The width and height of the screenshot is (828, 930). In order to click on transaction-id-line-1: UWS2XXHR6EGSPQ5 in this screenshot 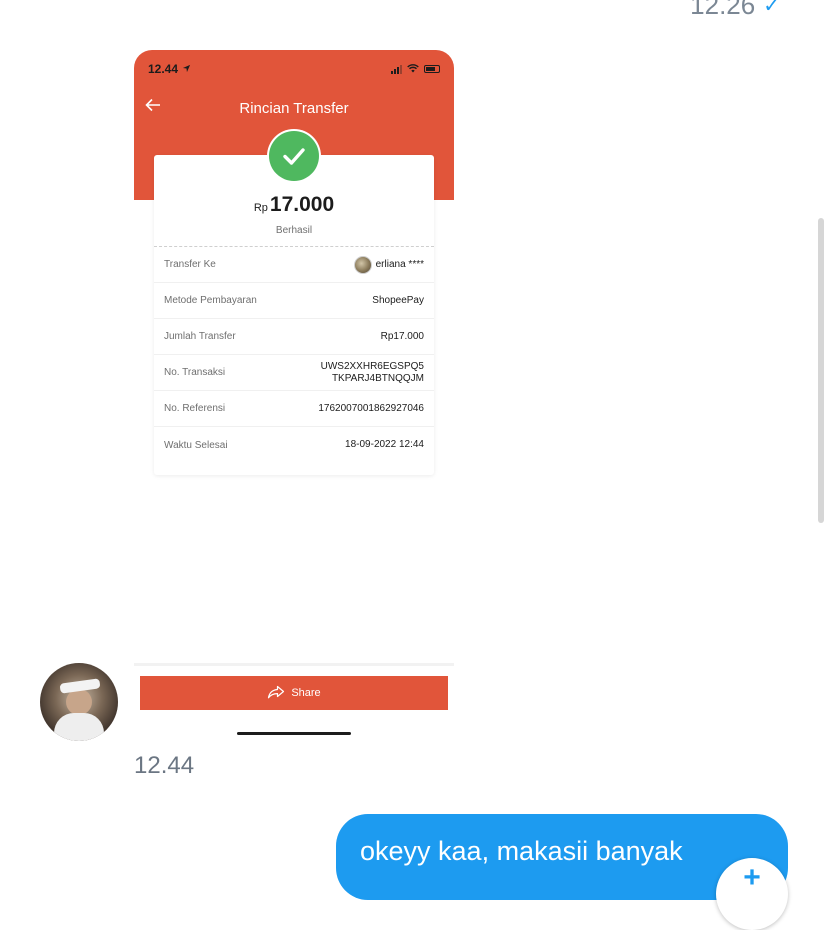, I will do `click(372, 366)`.